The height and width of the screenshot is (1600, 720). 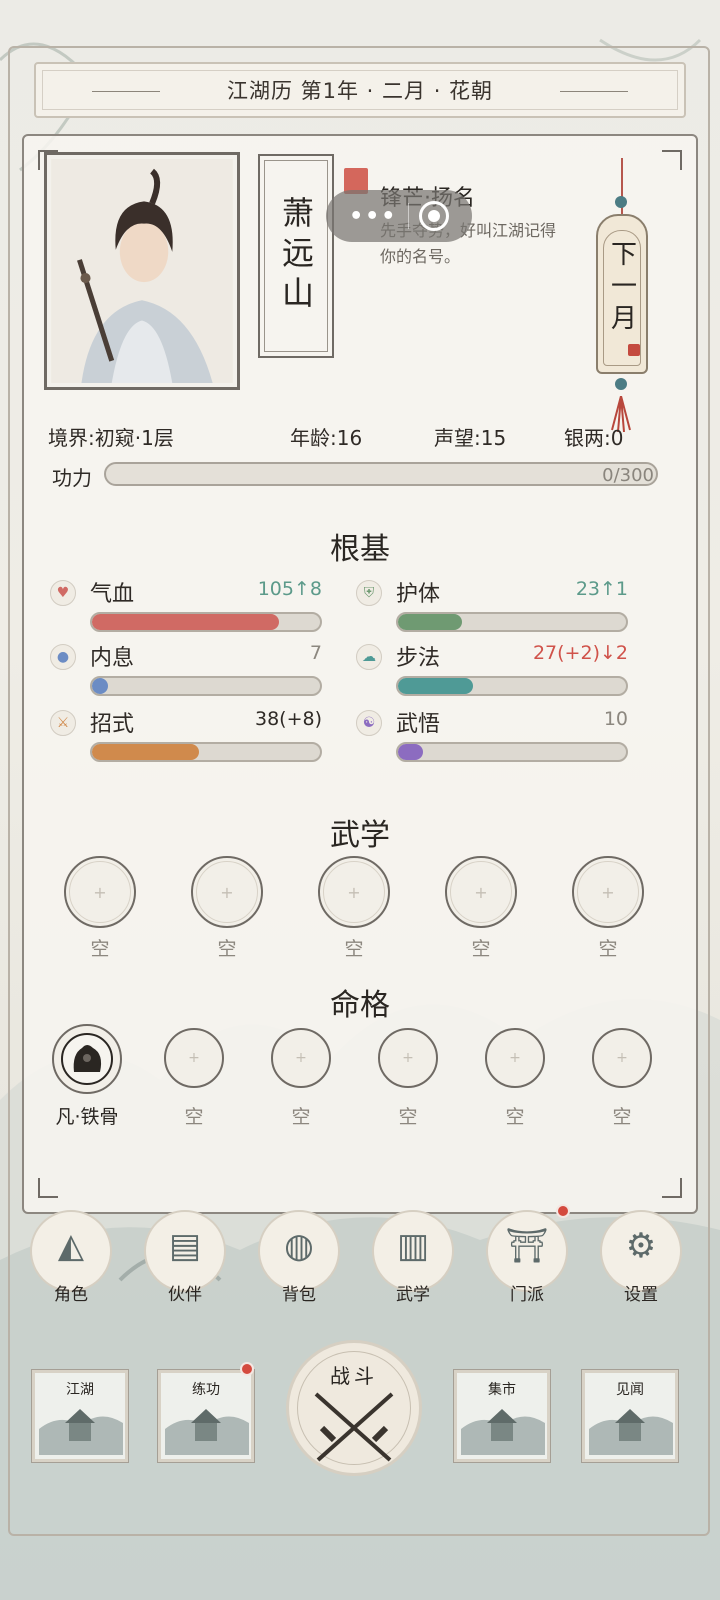 I want to click on nav-label: 伙伴, so click(x=185, y=1295).